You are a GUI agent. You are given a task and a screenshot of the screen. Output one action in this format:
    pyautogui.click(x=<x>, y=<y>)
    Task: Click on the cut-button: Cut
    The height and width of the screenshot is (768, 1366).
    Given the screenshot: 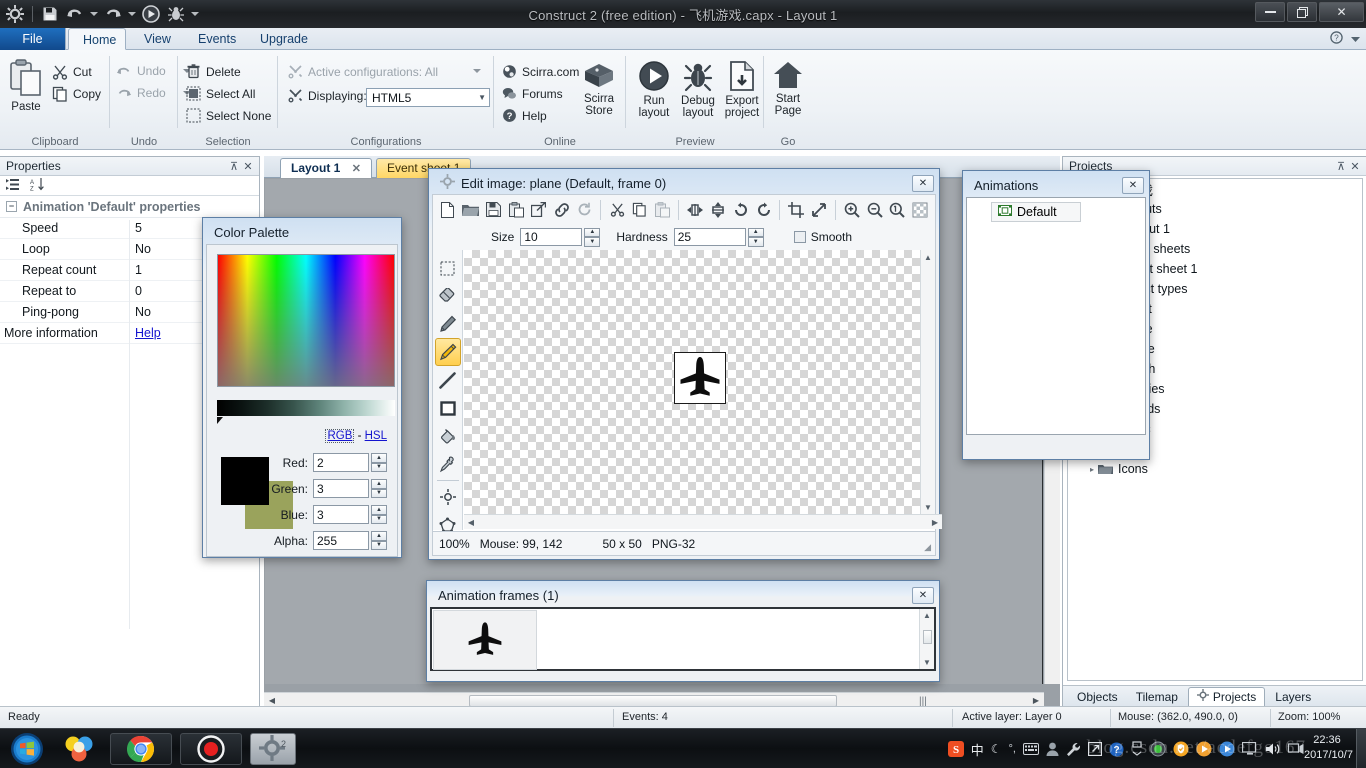 What is the action you would take?
    pyautogui.click(x=72, y=72)
    